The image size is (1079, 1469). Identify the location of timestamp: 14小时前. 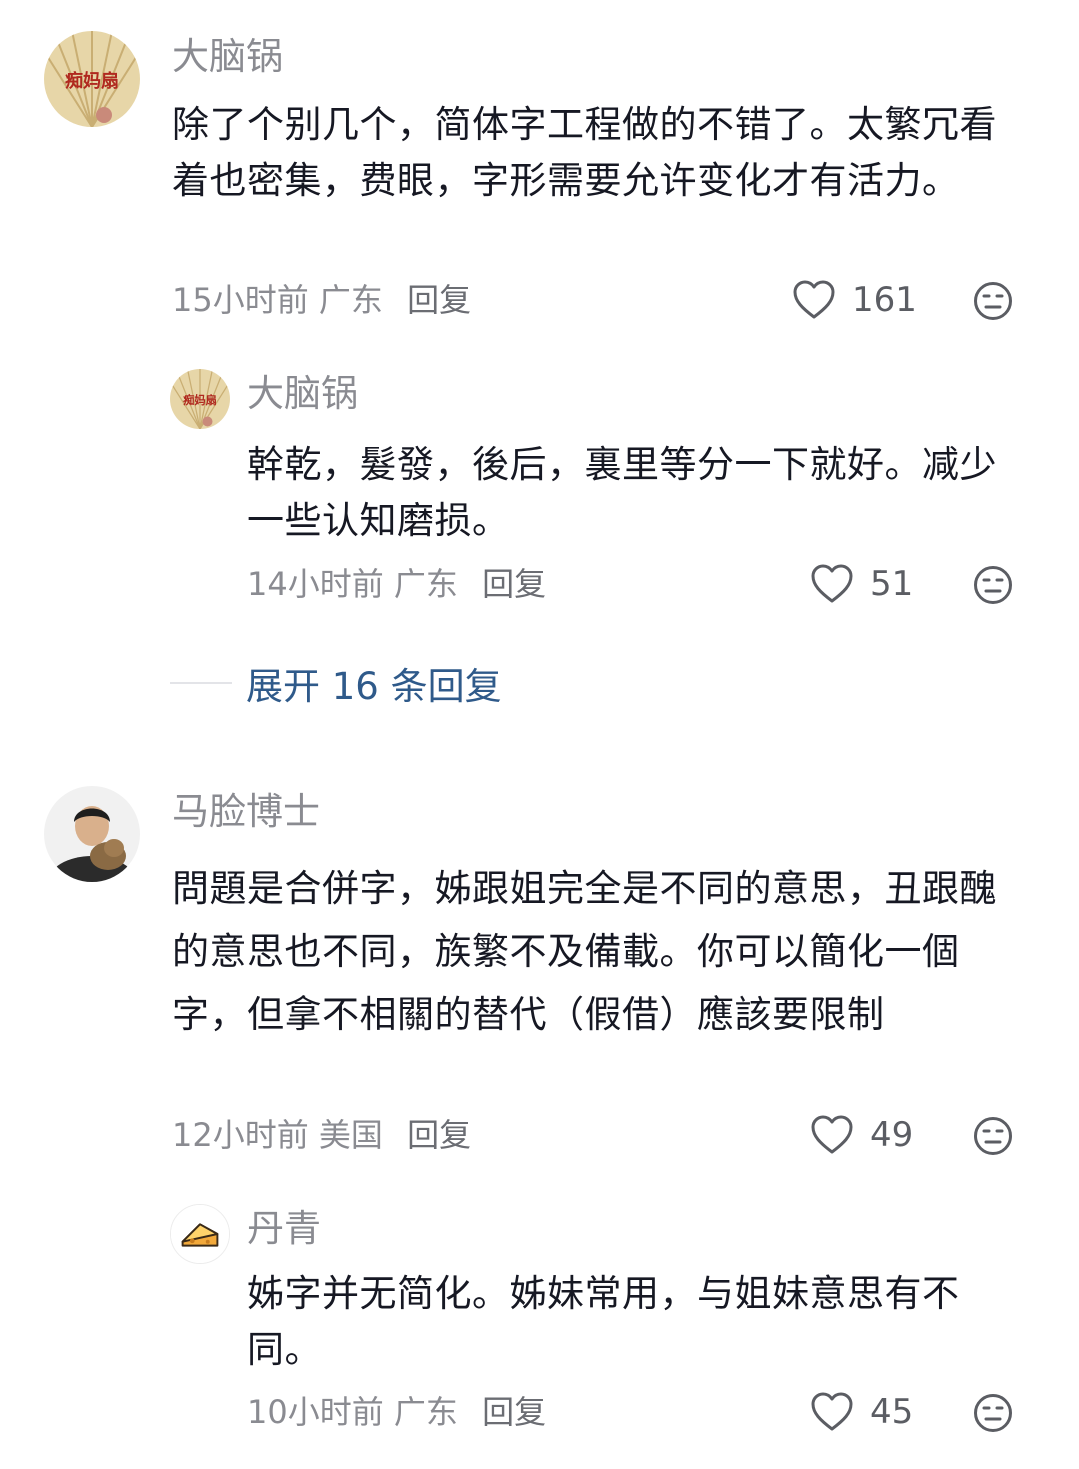
(315, 584).